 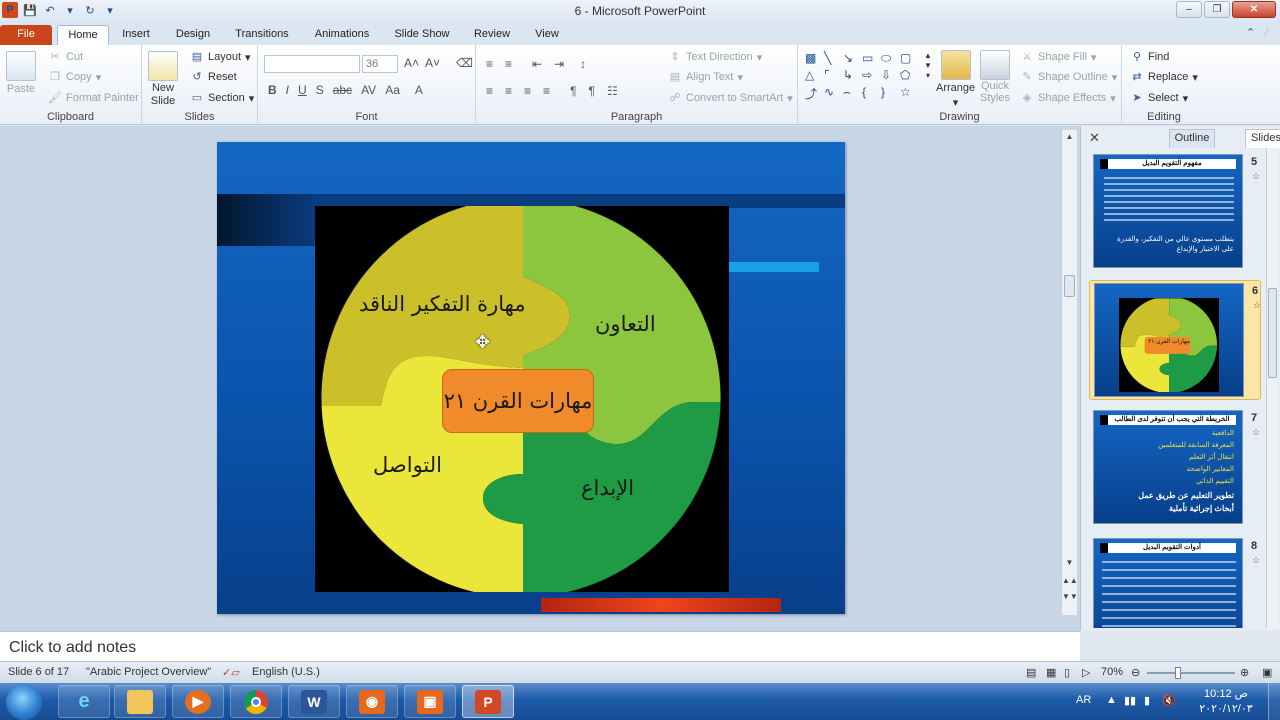 I want to click on taskbar-media-player: ▶, so click(x=198, y=701).